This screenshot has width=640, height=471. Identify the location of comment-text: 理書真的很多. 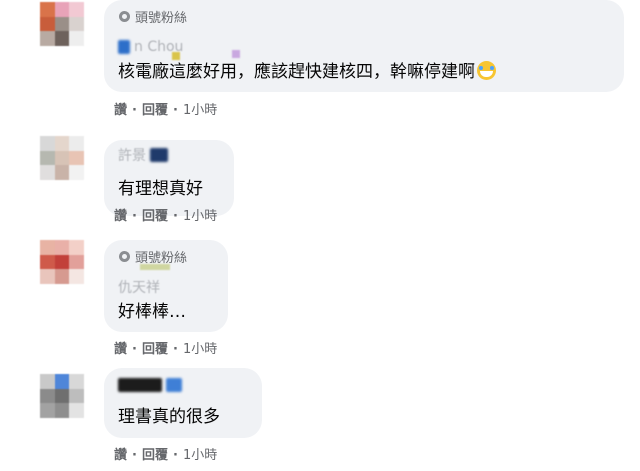
(169, 417).